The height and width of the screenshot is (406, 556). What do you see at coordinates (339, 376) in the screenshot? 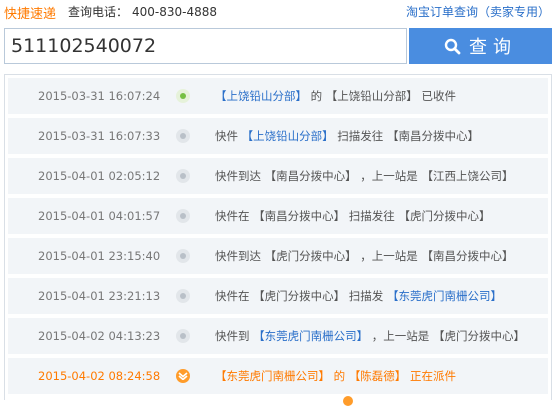
I see `description-text: 的` at bounding box center [339, 376].